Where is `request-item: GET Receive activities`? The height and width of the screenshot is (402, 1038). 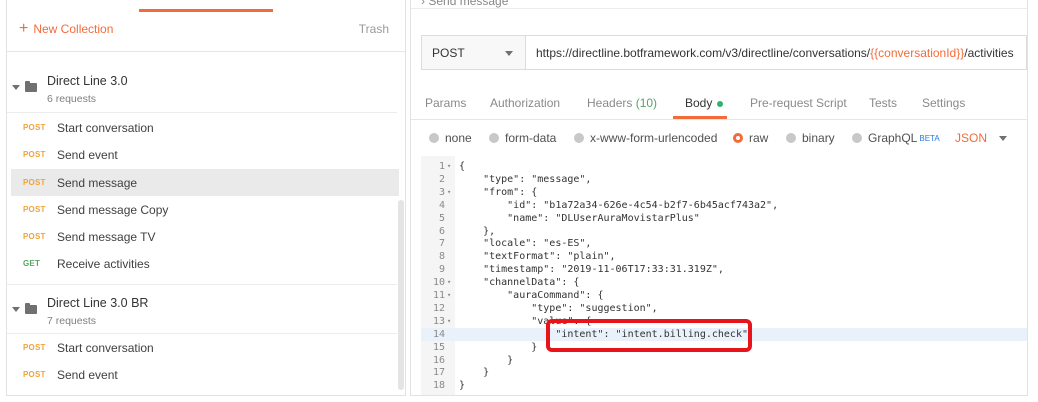 request-item: GET Receive activities is located at coordinates (205, 263).